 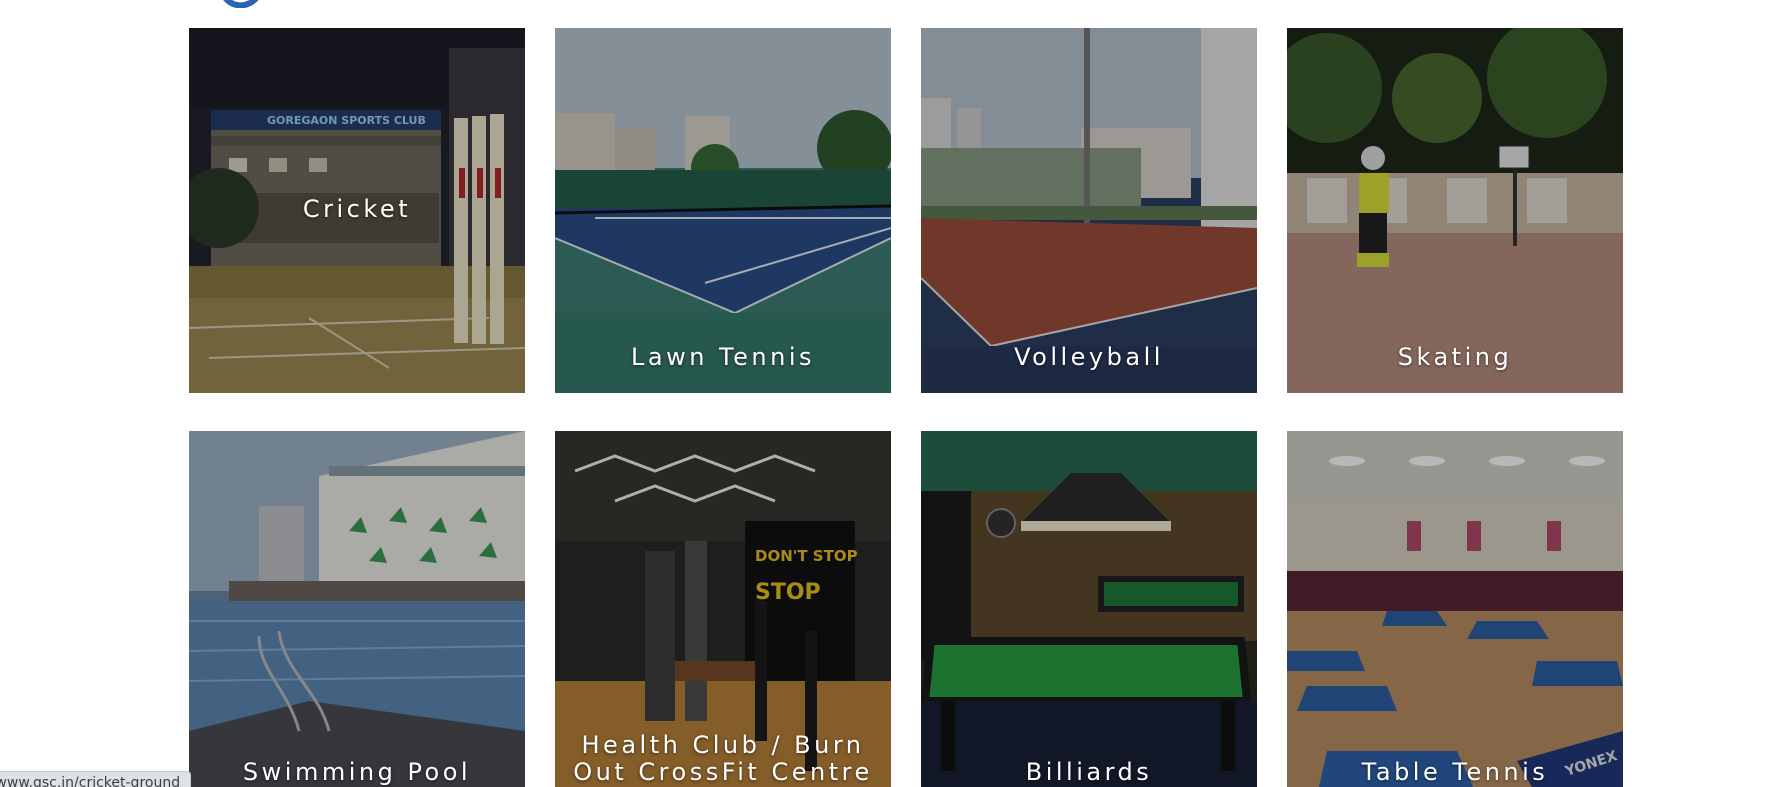 What do you see at coordinates (1089, 772) in the screenshot?
I see `facility-label: Billiards` at bounding box center [1089, 772].